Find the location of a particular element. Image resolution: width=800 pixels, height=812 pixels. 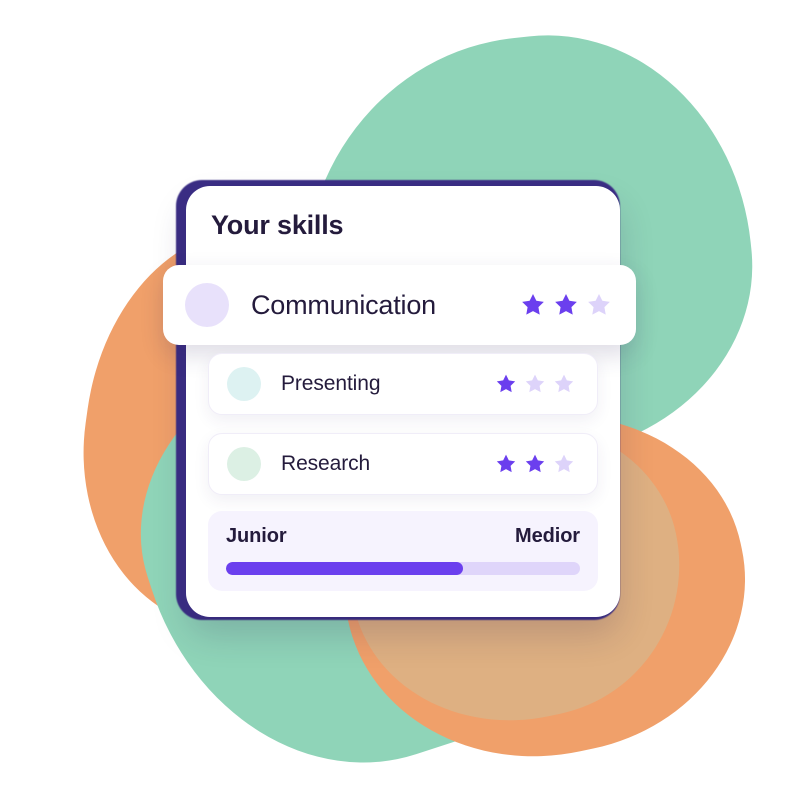

page-title: Your skills is located at coordinates (277, 225).